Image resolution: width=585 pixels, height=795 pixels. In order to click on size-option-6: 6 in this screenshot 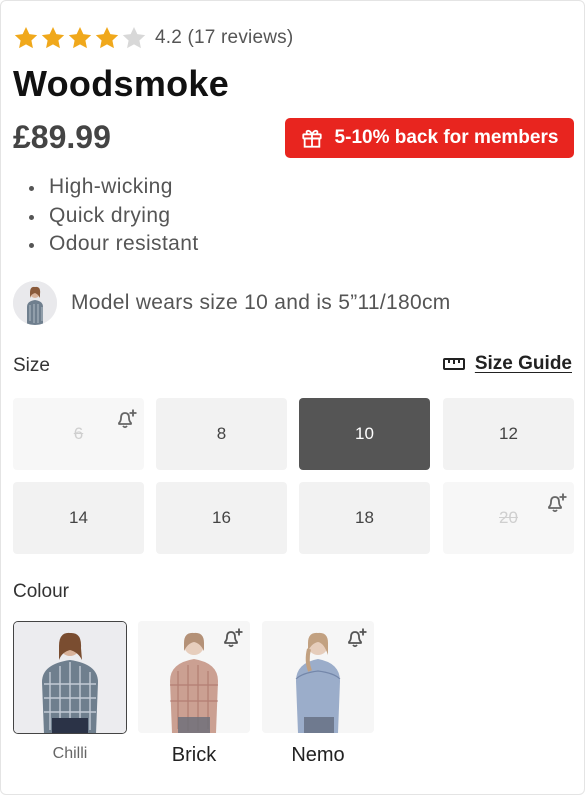, I will do `click(78, 434)`.